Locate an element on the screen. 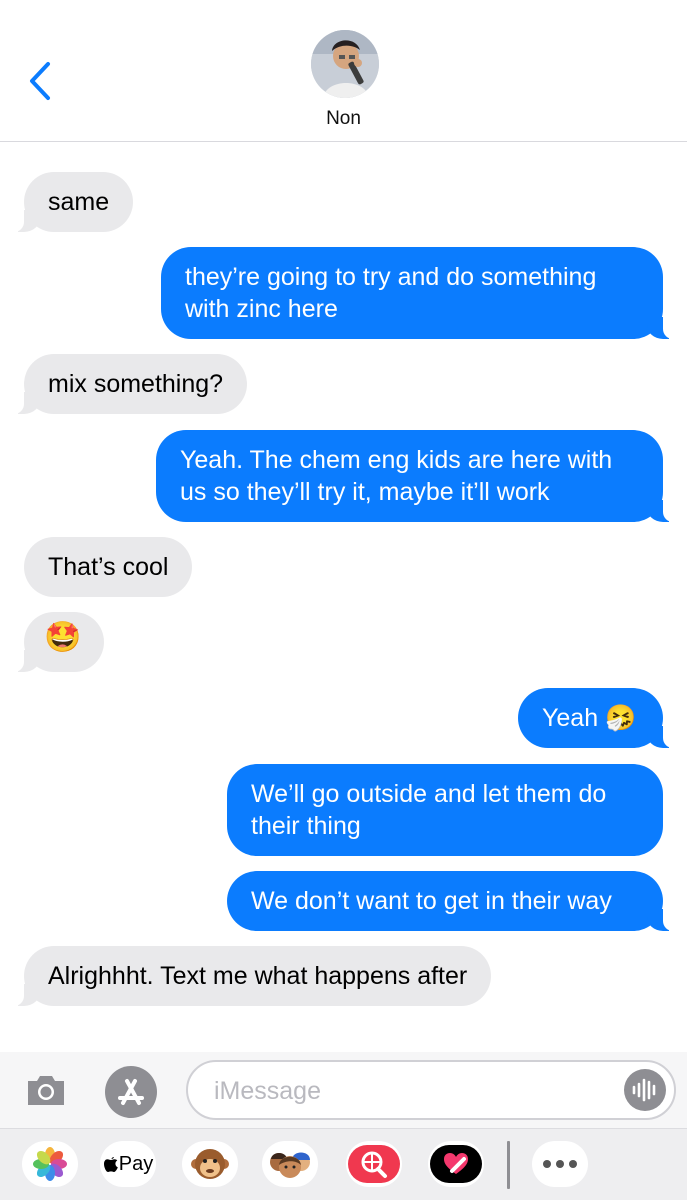 The image size is (687, 1200). back-button is located at coordinates (41, 81).